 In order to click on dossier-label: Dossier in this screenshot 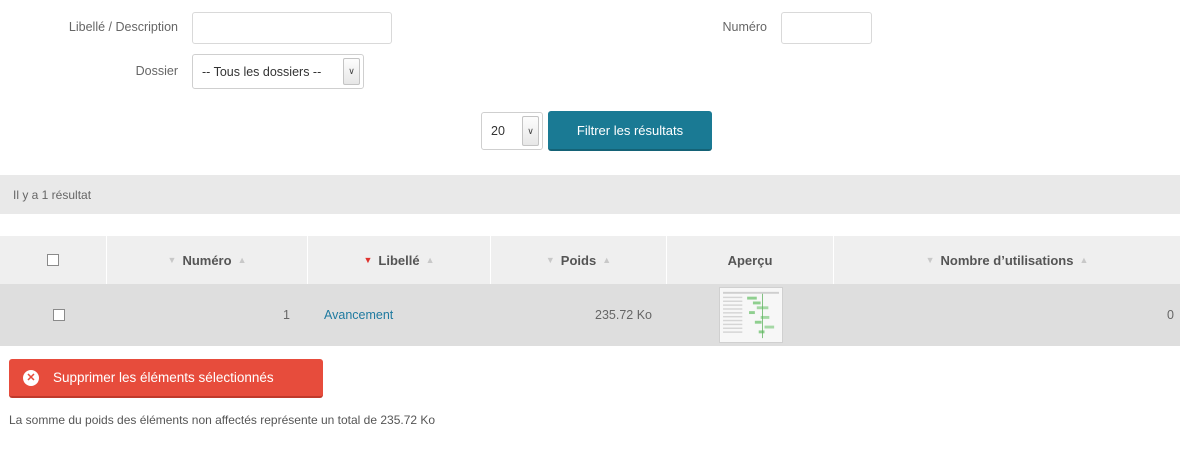, I will do `click(156, 71)`.